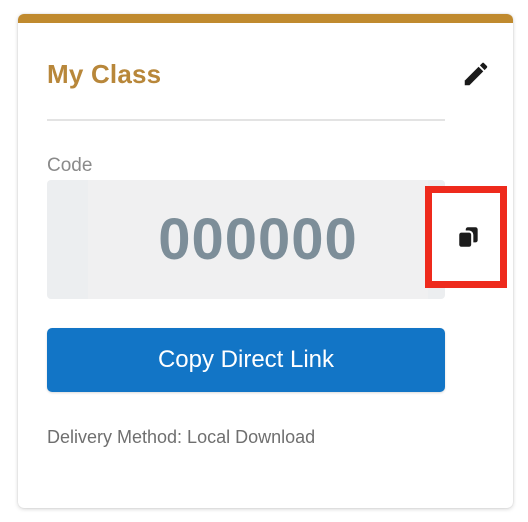 The height and width of the screenshot is (522, 528). I want to click on delivery-method-text: Delivery Method: Local Download, so click(181, 437).